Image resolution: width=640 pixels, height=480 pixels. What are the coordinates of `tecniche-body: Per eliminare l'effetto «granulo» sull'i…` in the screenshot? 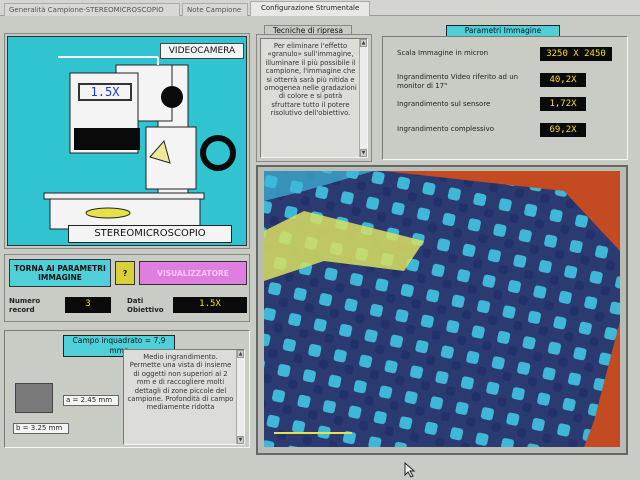 It's located at (310, 80).